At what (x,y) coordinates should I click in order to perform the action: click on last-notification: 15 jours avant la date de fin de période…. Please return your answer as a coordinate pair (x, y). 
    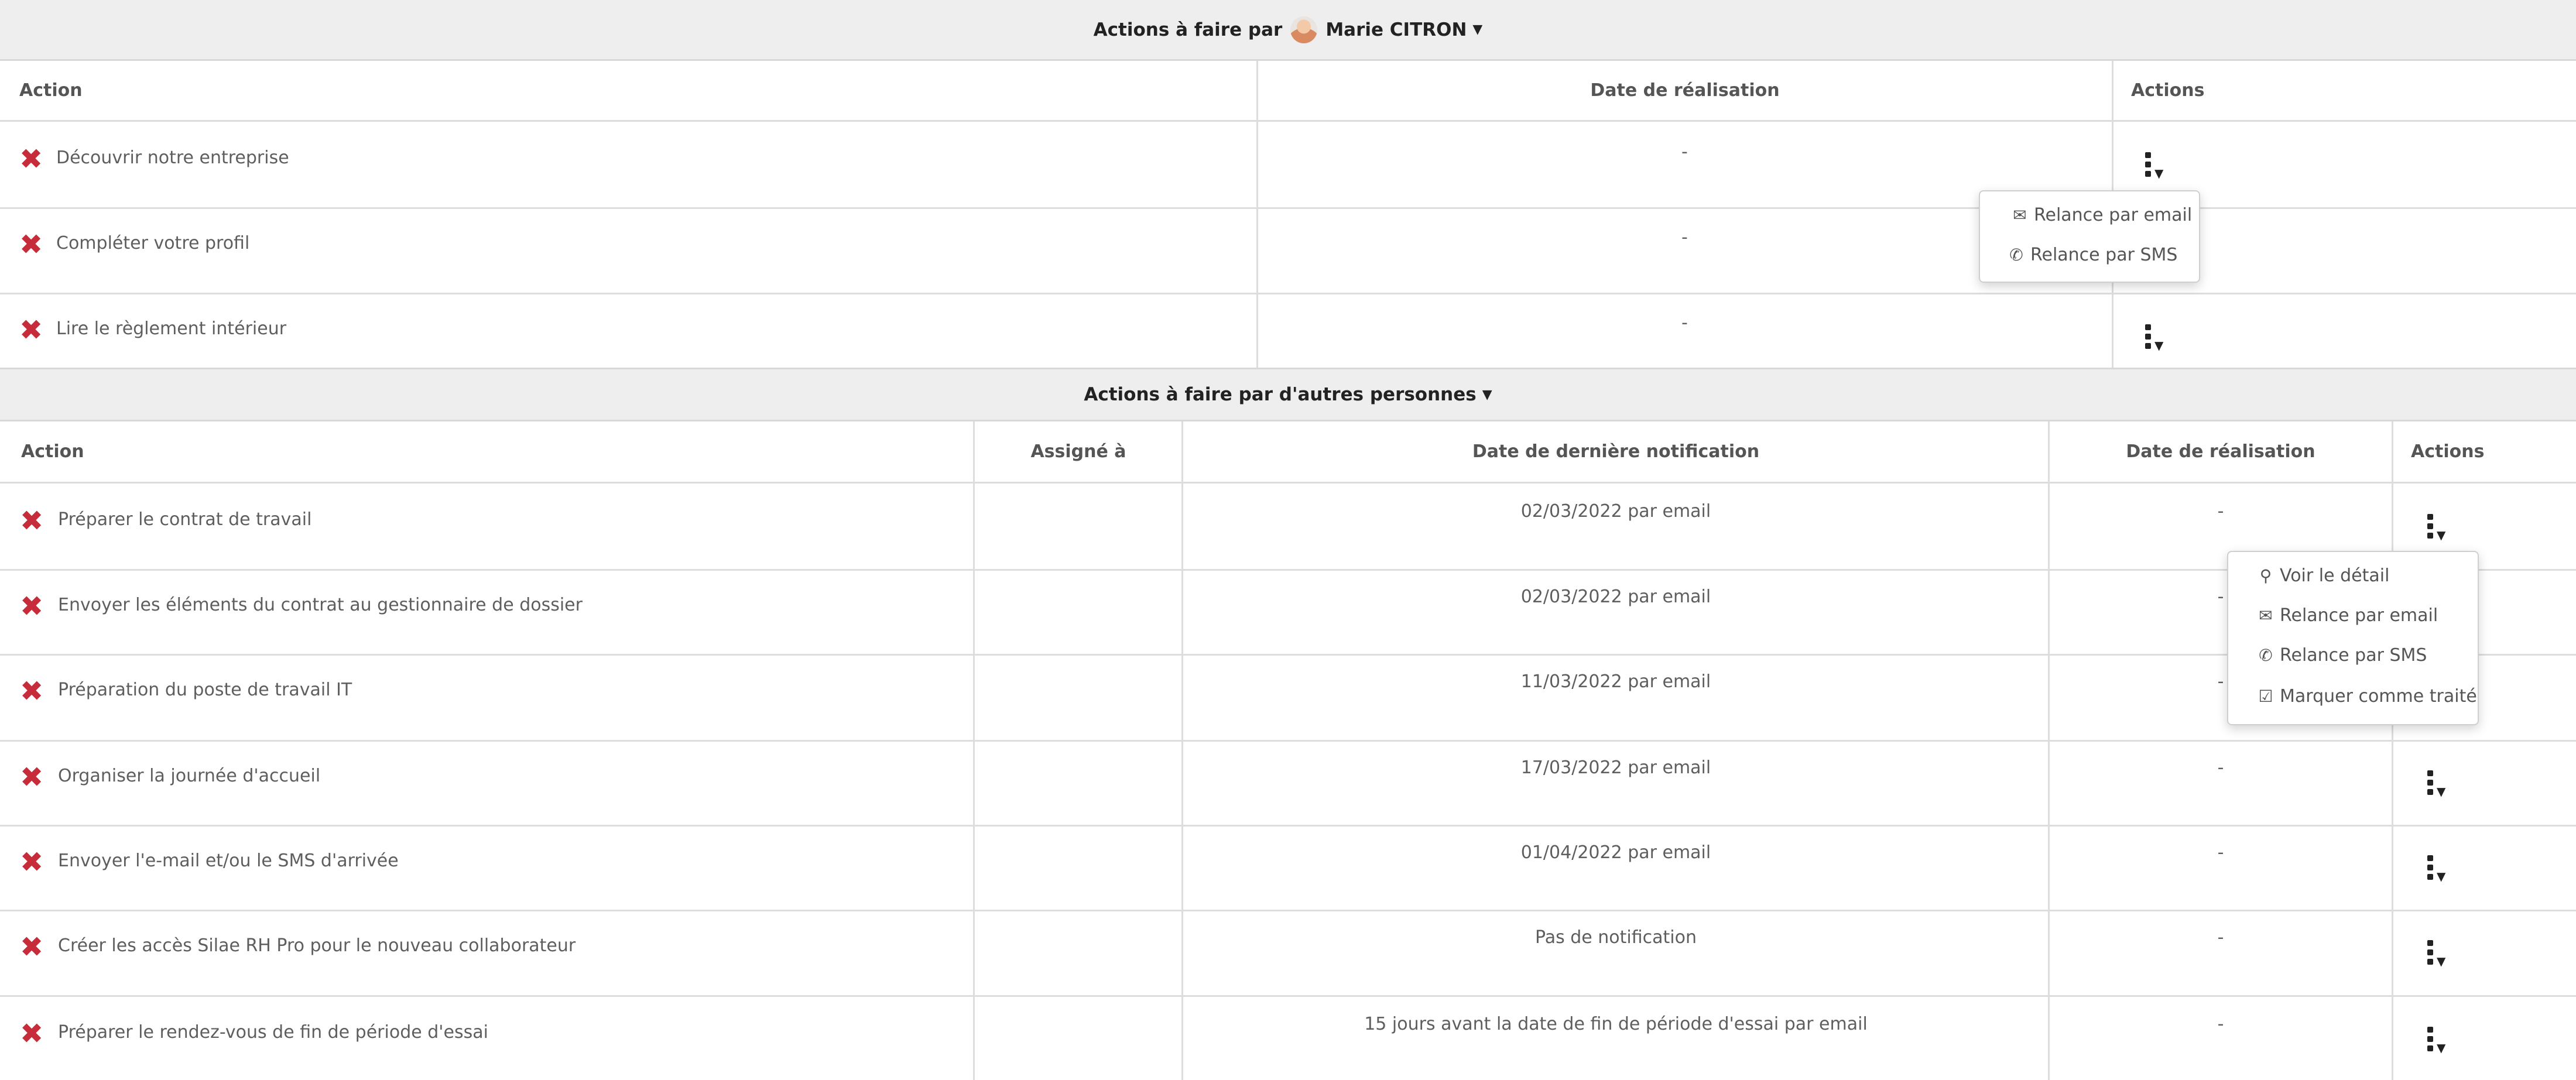
    Looking at the image, I should click on (1616, 1024).